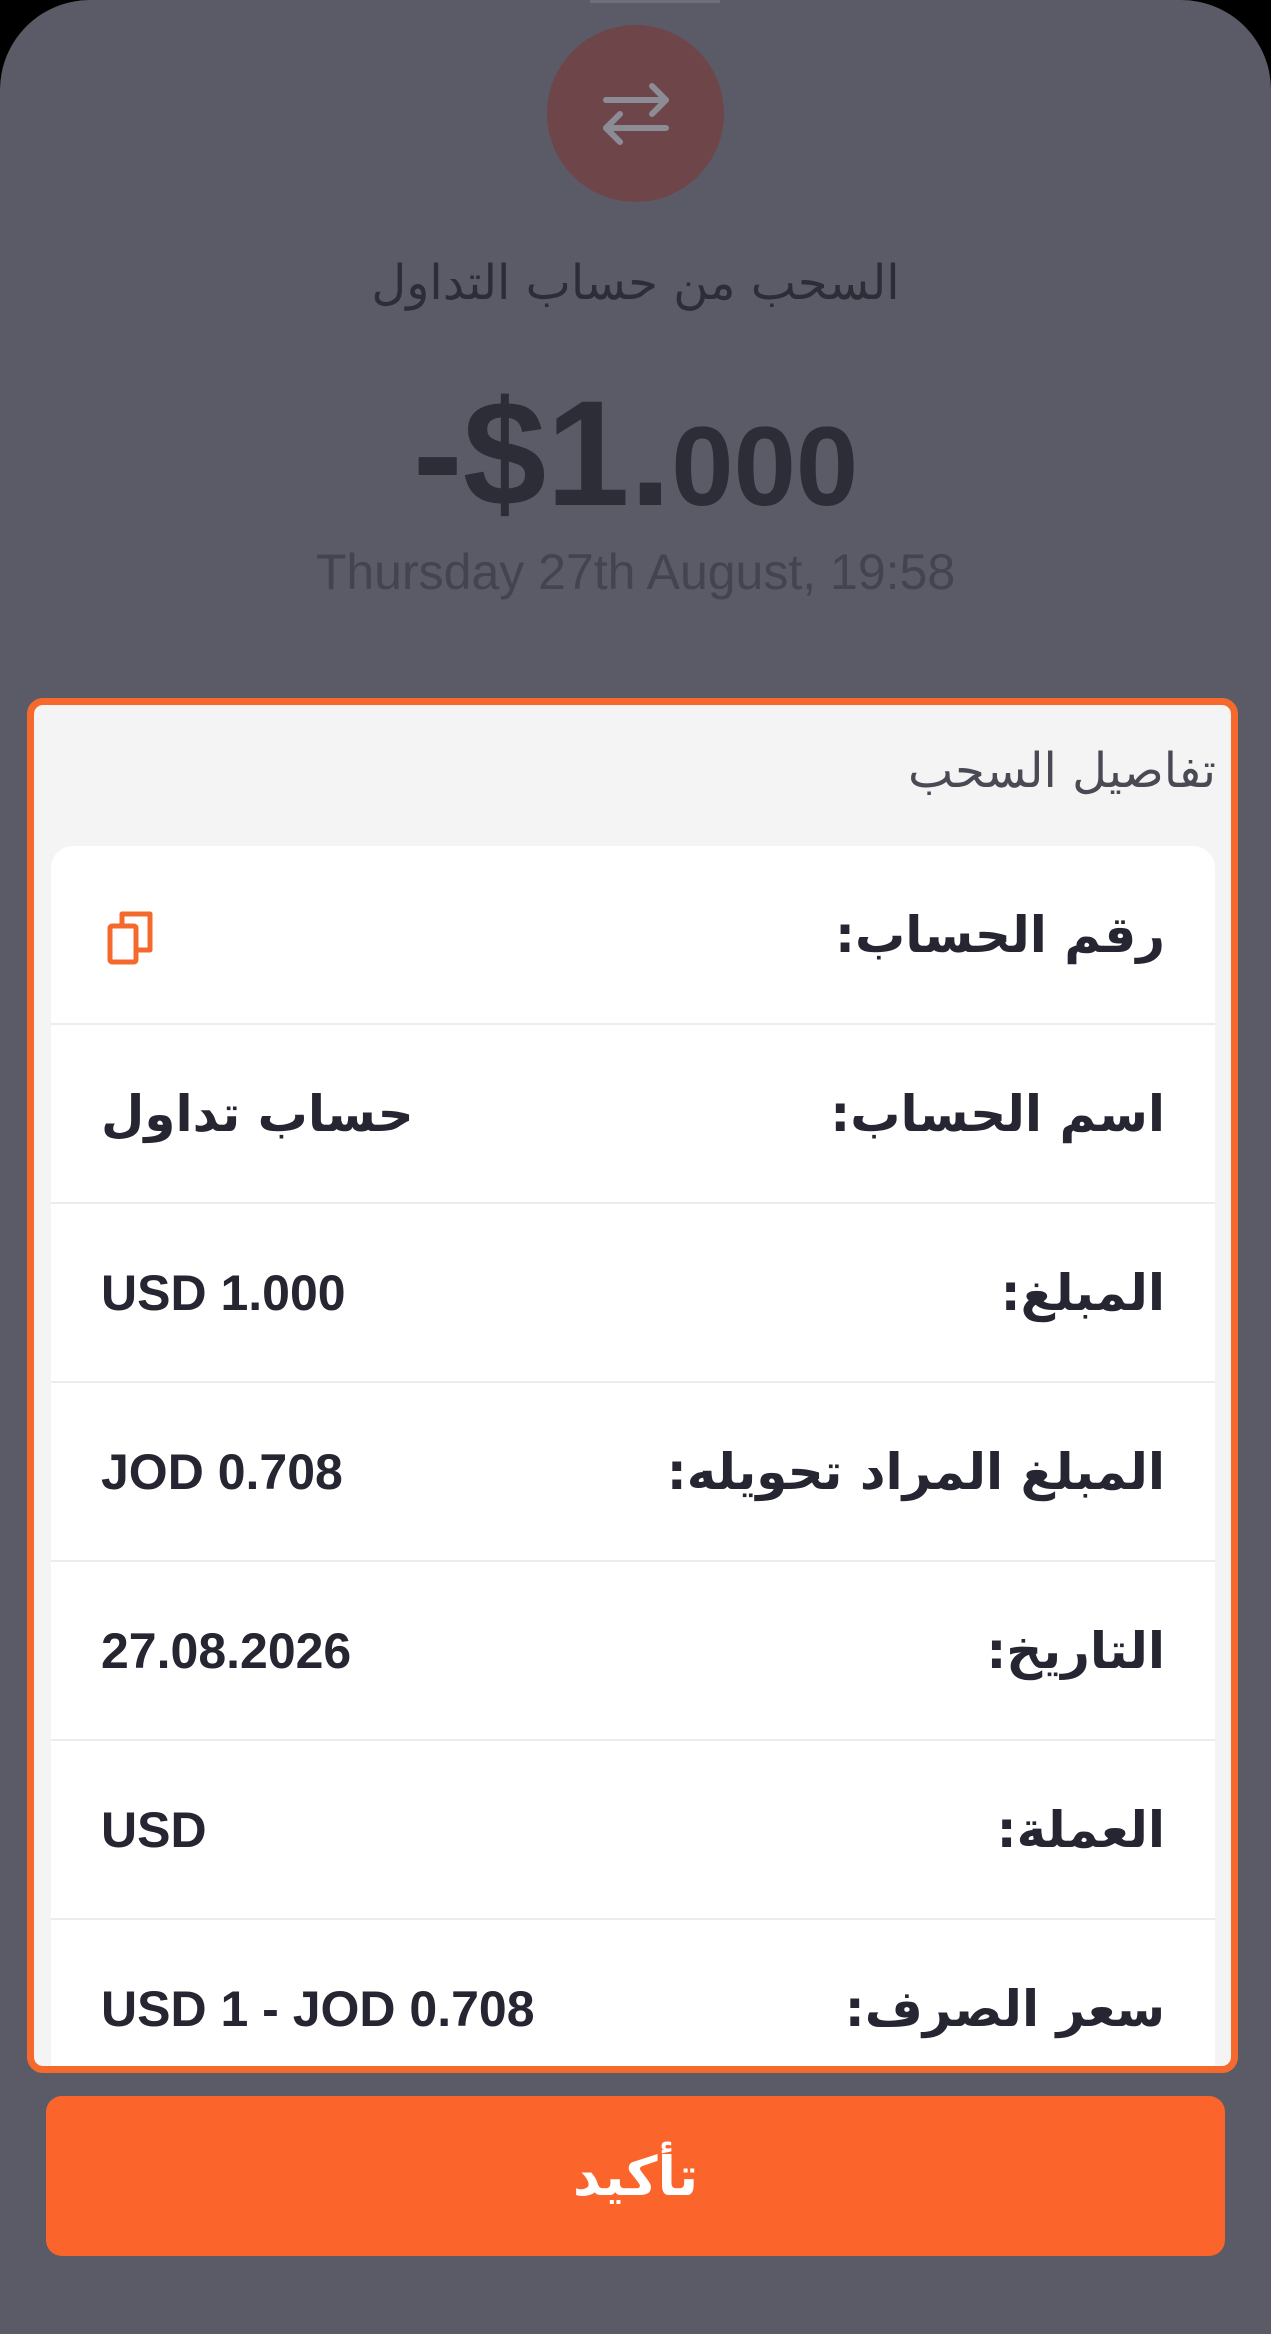 This screenshot has width=1271, height=2334. I want to click on row-value: USD 1 - JOD 0.708, so click(318, 2009).